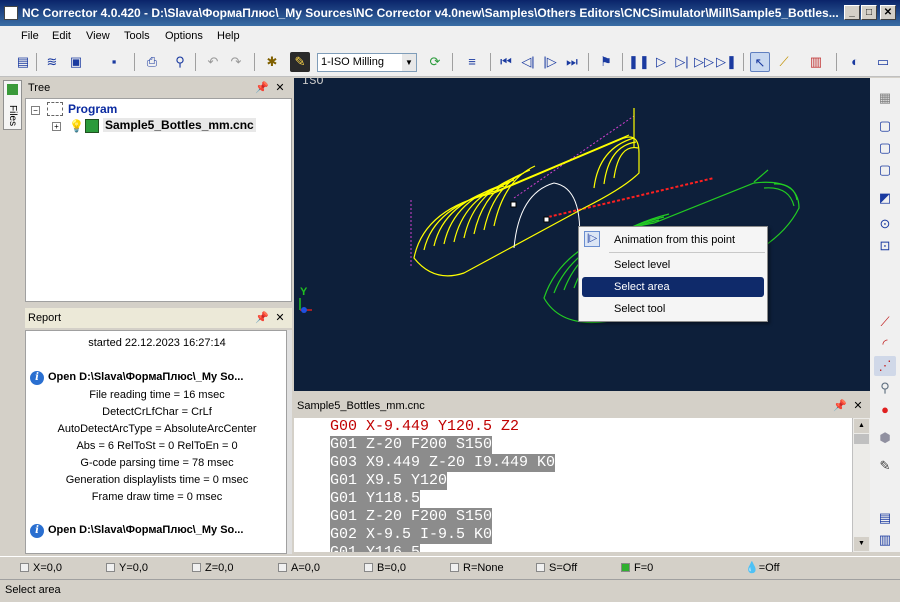 The height and width of the screenshot is (602, 900). Describe the element at coordinates (606, 62) in the screenshot. I see `flag-icon: ⚑` at that location.